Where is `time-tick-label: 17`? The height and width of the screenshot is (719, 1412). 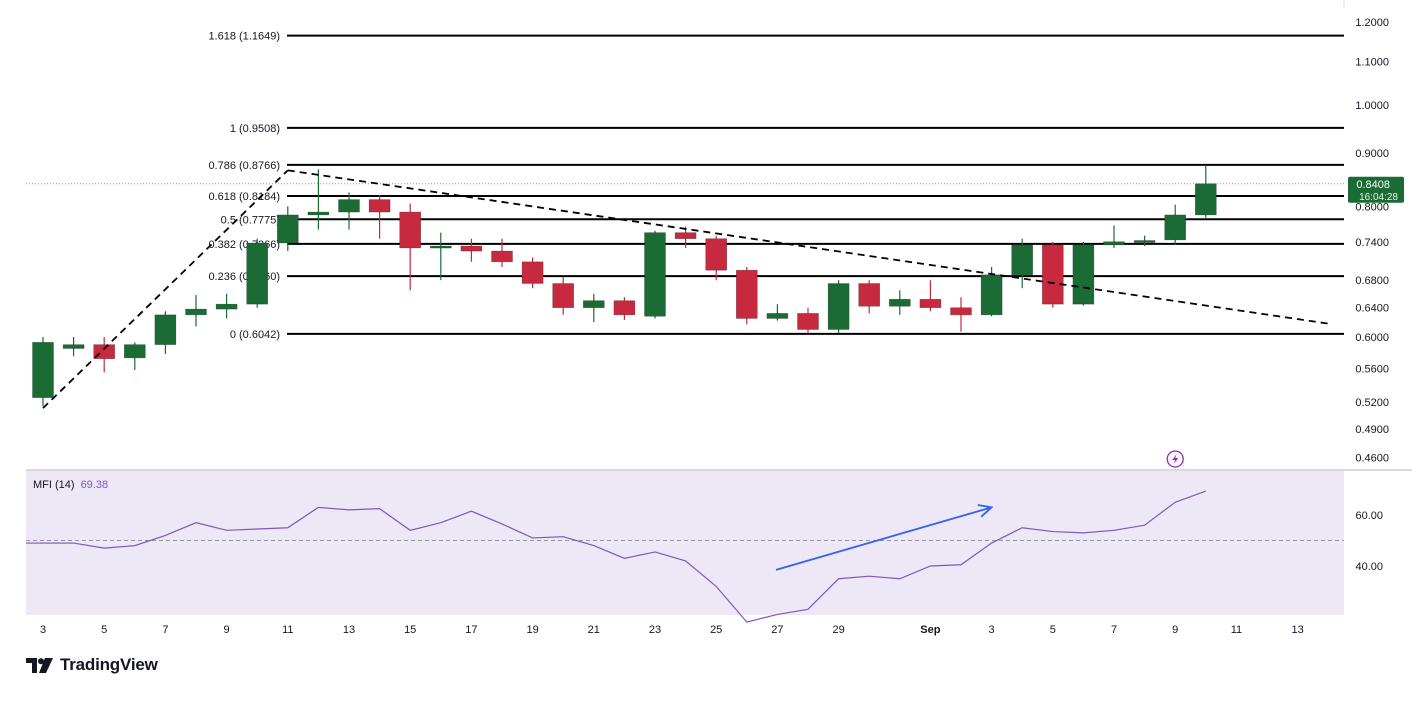
time-tick-label: 17 is located at coordinates (471, 630).